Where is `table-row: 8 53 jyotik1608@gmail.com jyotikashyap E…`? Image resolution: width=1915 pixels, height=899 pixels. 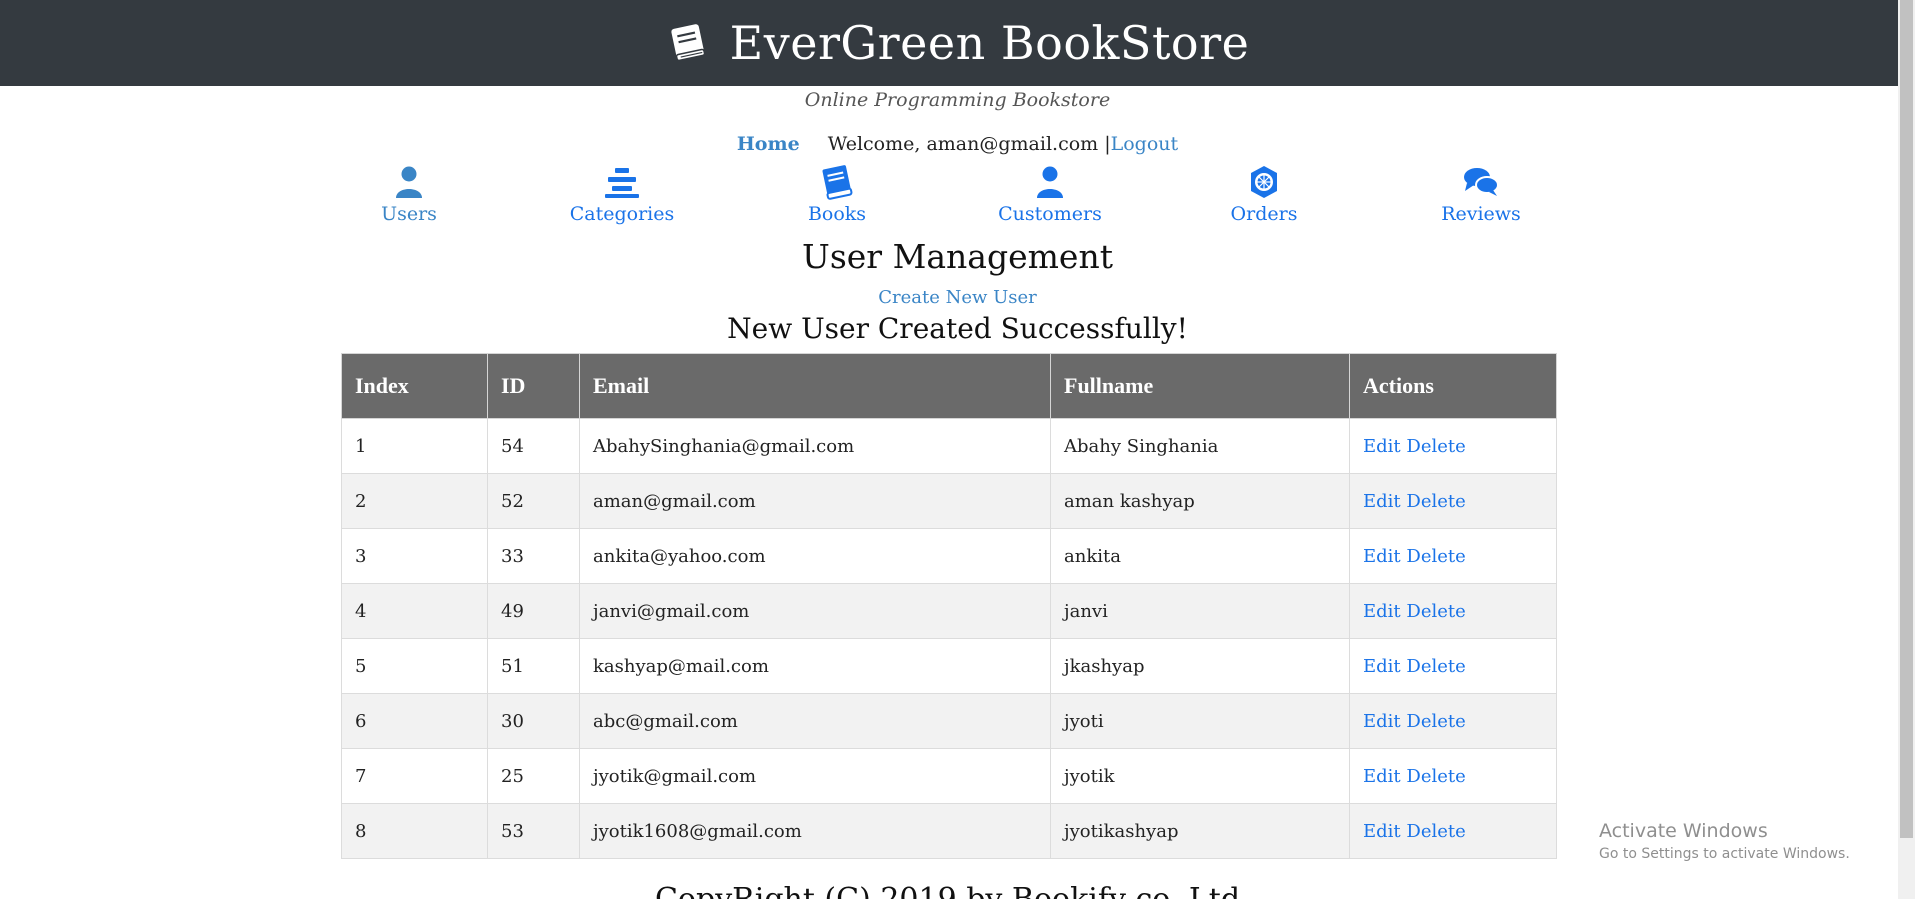 table-row: 8 53 jyotik1608@gmail.com jyotikashyap E… is located at coordinates (949, 831).